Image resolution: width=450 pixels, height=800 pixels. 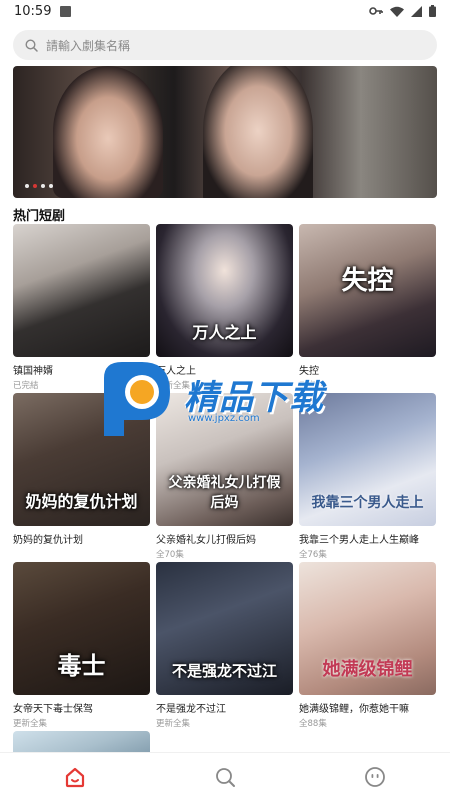 What do you see at coordinates (224, 493) in the screenshot?
I see `poster-title: 父亲婚礼女儿打假后妈` at bounding box center [224, 493].